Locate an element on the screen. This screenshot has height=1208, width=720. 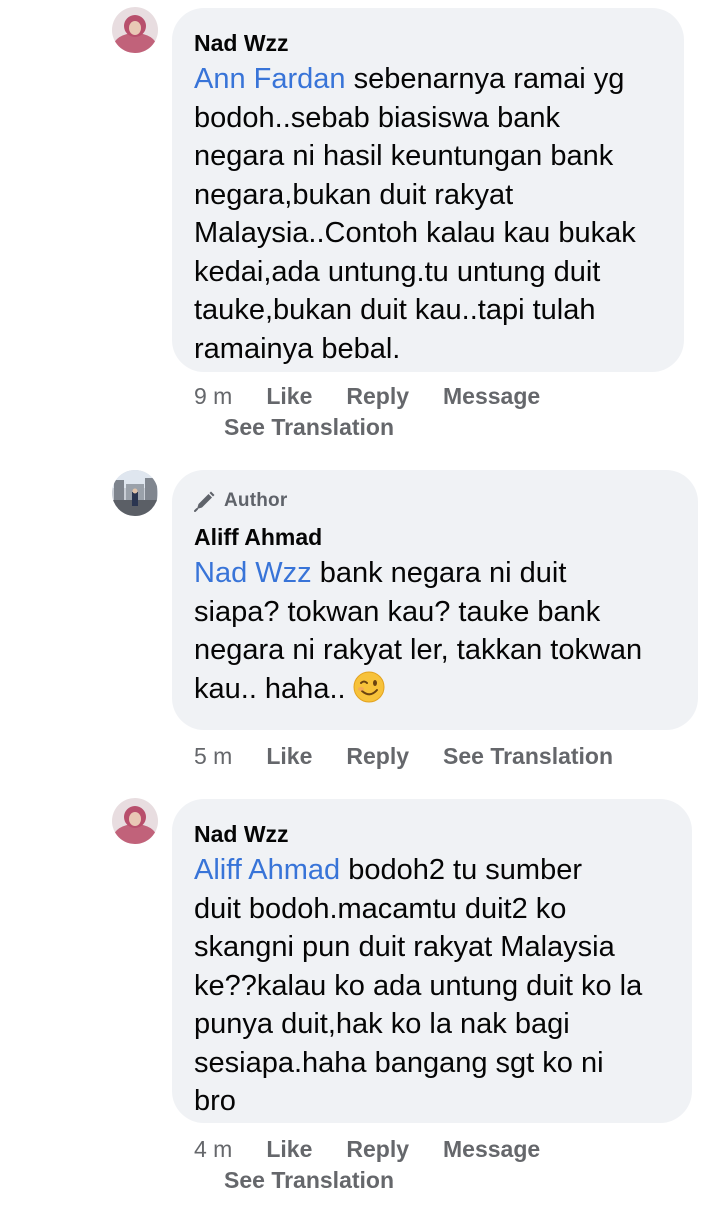
author-badge: Author is located at coordinates (435, 501).